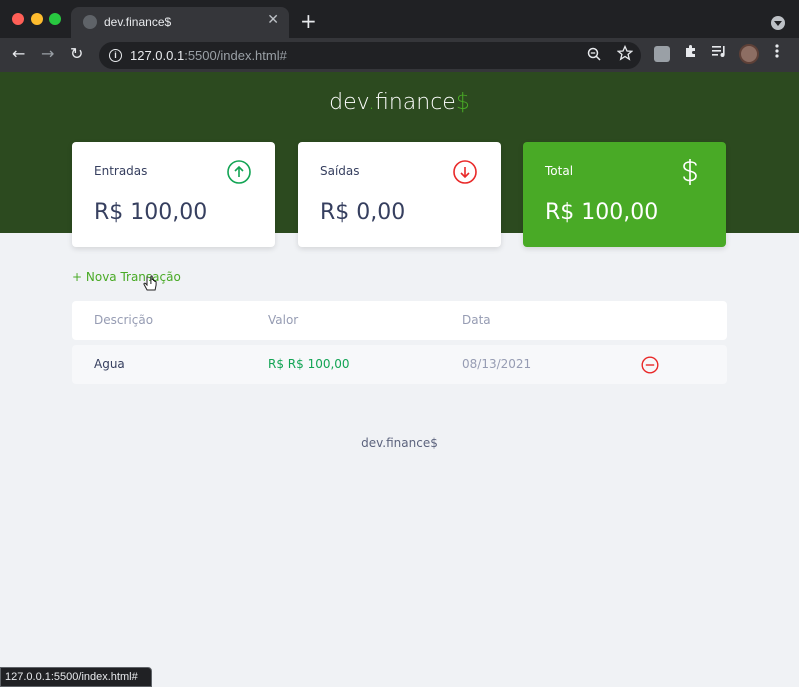  I want to click on zoom-icon, so click(594, 56).